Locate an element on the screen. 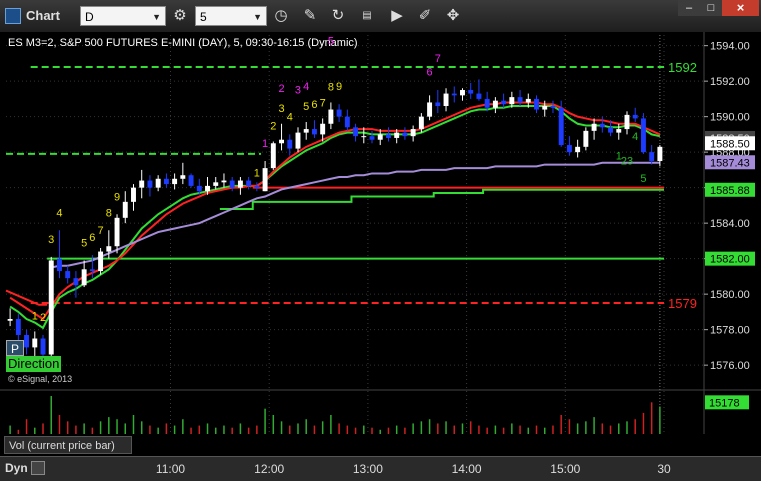 Image resolution: width=761 pixels, height=481 pixels. y-tick-label: 1590.00 is located at coordinates (730, 118).